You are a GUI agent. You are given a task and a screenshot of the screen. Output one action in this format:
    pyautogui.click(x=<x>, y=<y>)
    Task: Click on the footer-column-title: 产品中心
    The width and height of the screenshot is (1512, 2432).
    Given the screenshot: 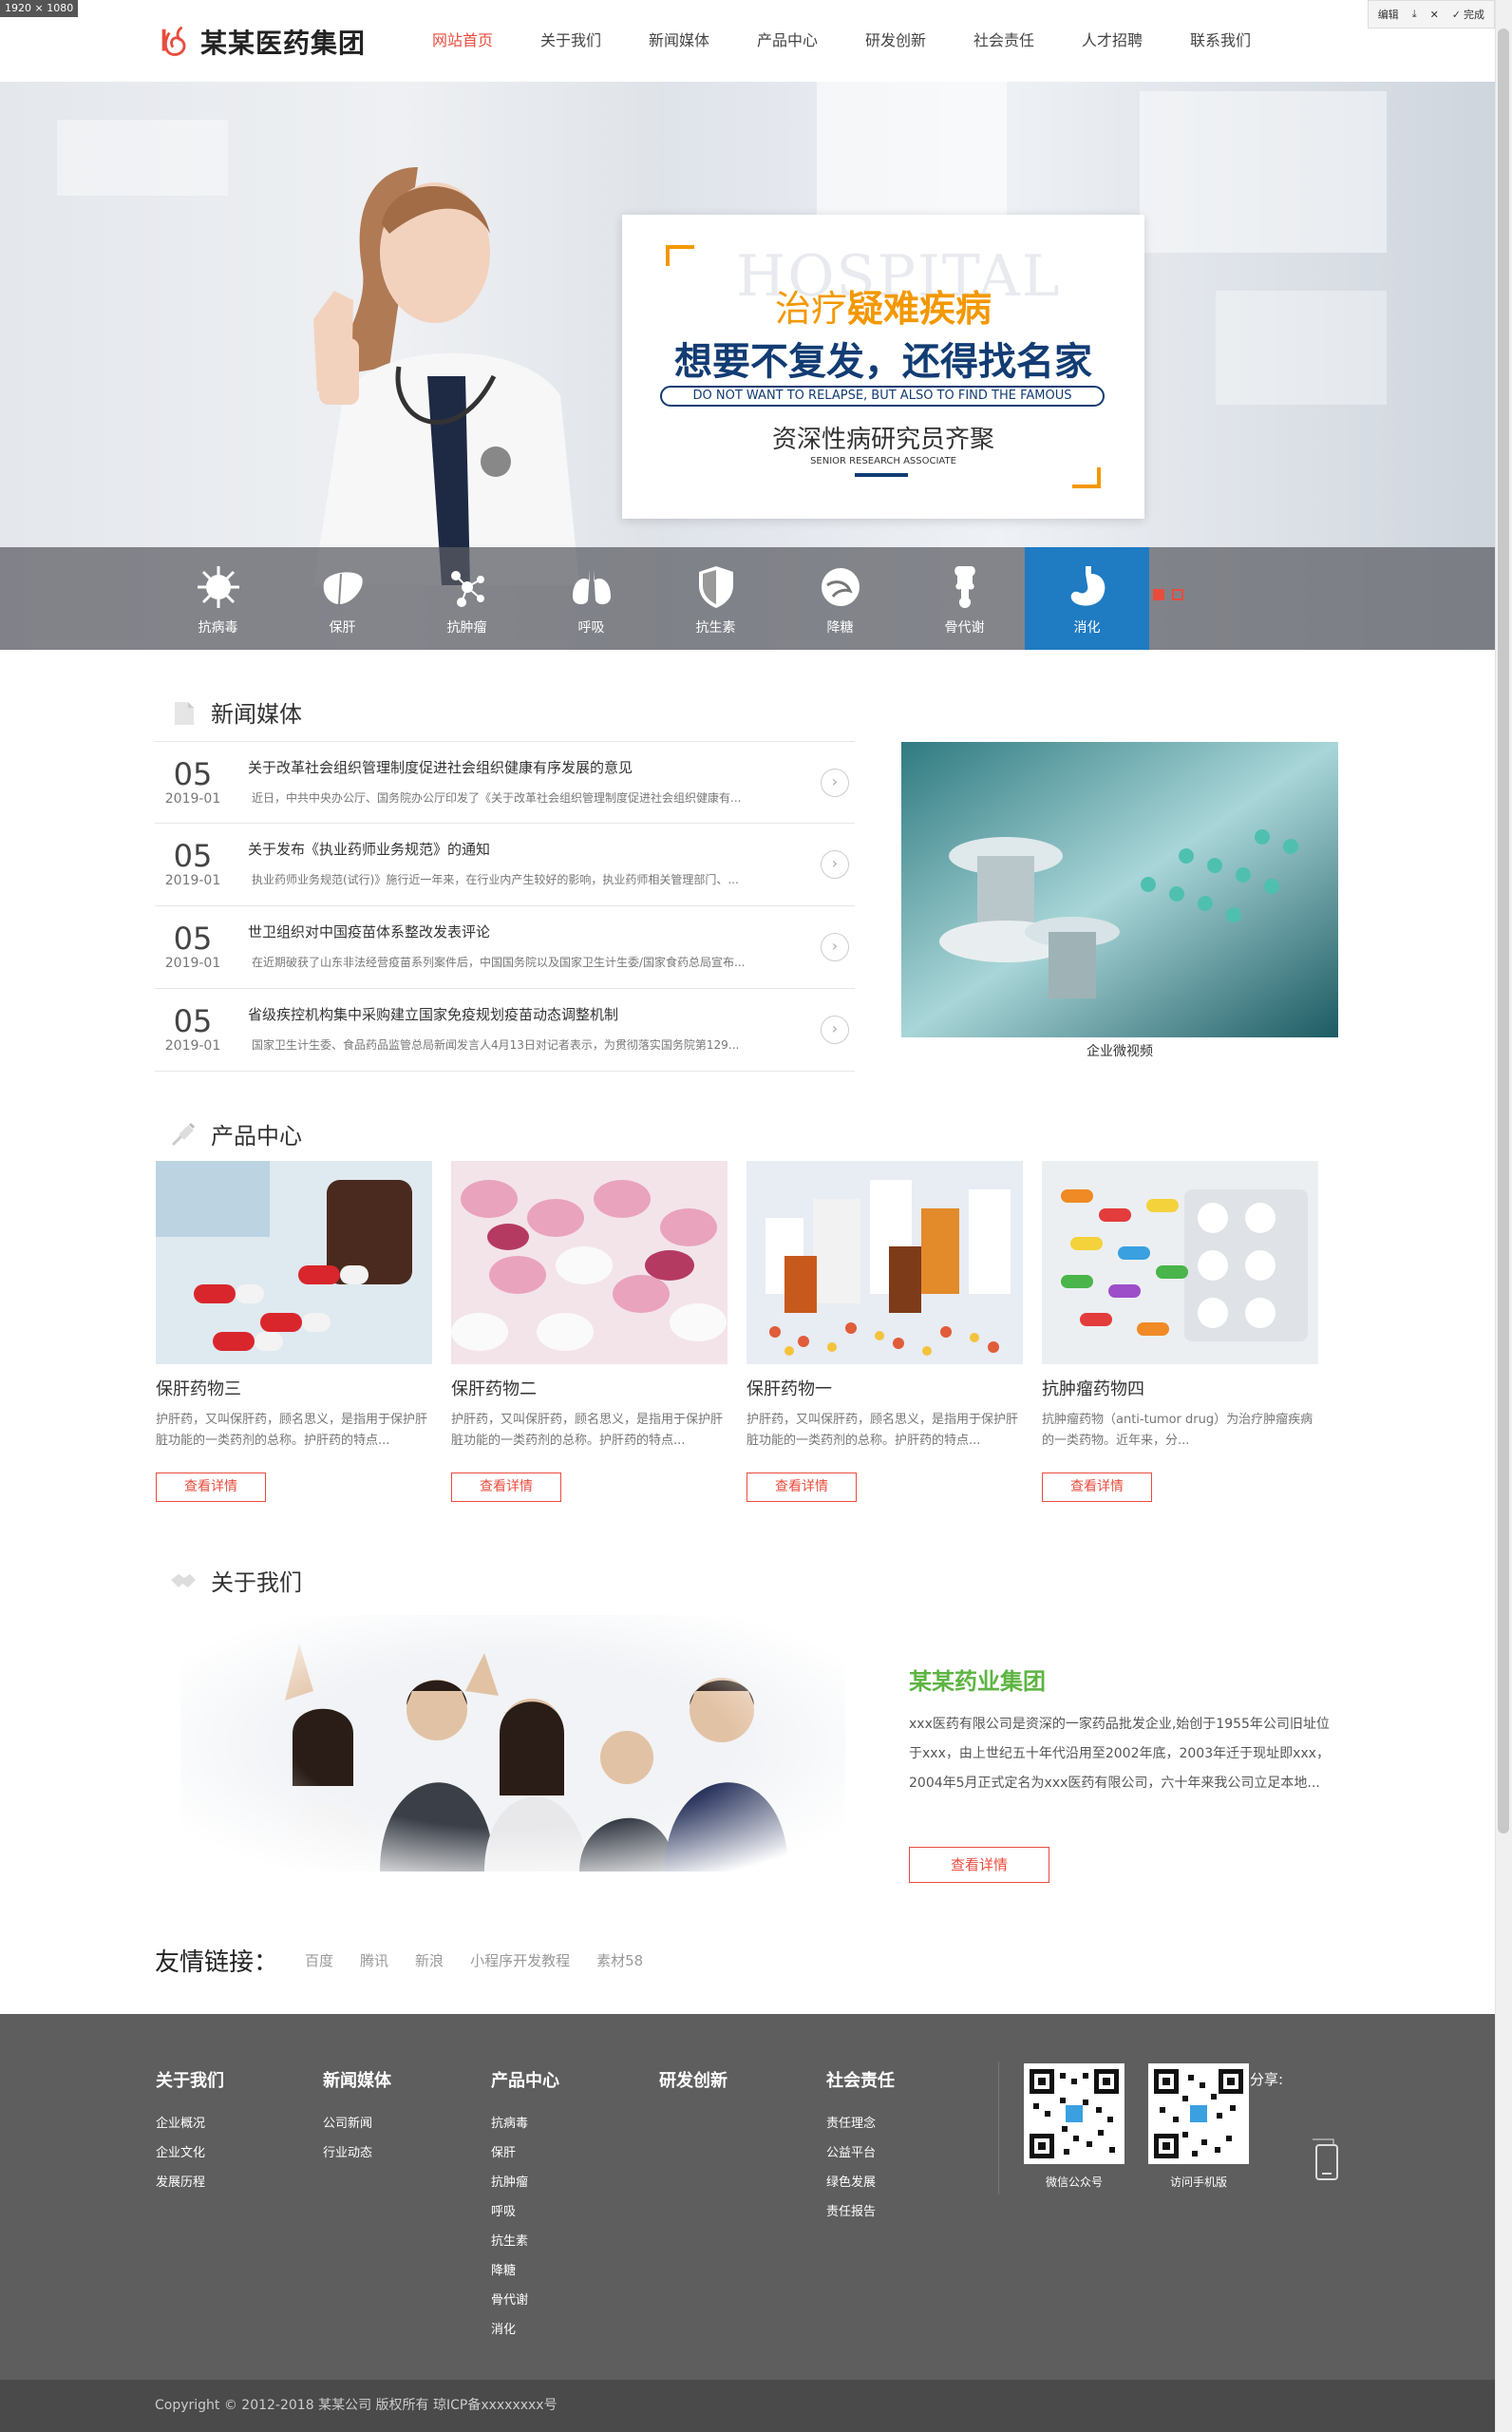 What is the action you would take?
    pyautogui.click(x=525, y=2079)
    